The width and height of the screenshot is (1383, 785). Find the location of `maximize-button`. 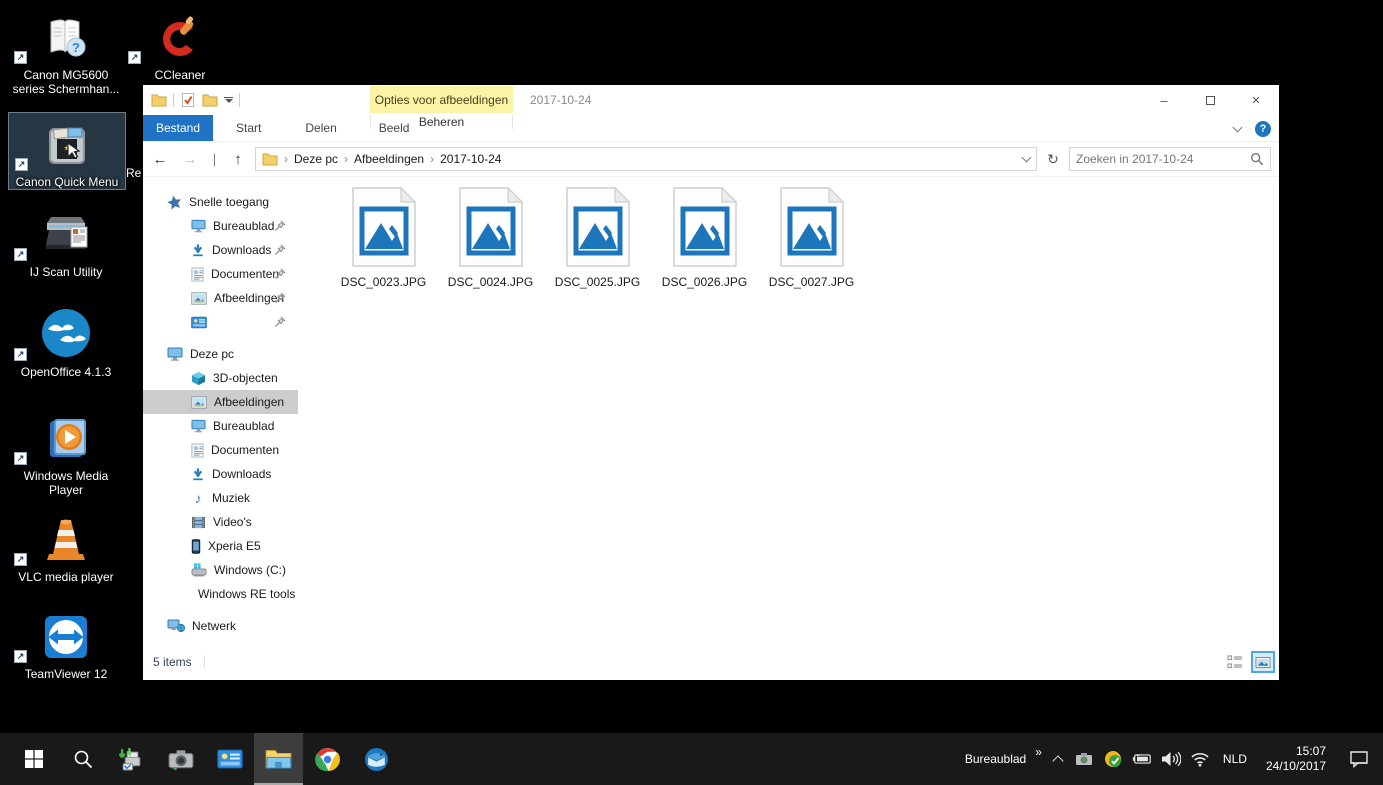

maximize-button is located at coordinates (1210, 100).